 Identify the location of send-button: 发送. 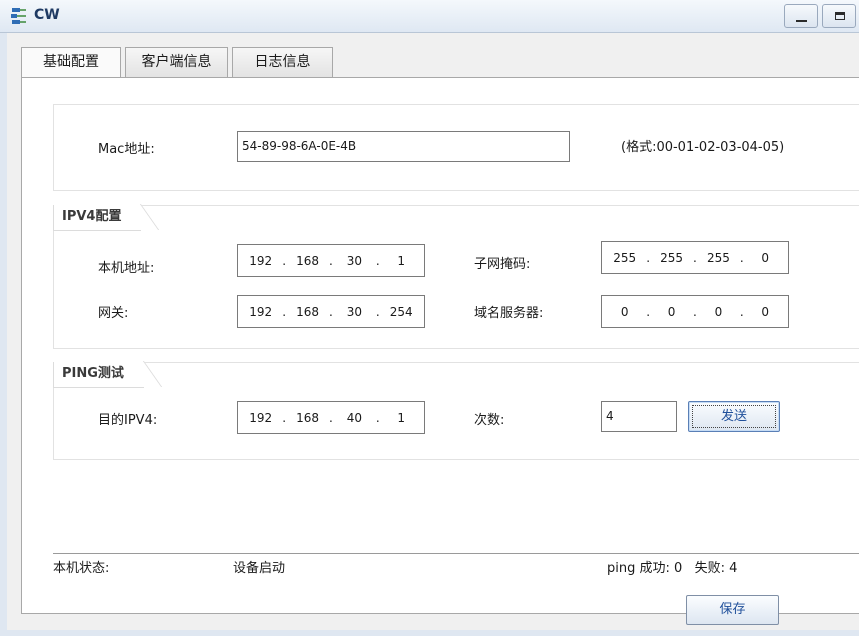
(734, 416).